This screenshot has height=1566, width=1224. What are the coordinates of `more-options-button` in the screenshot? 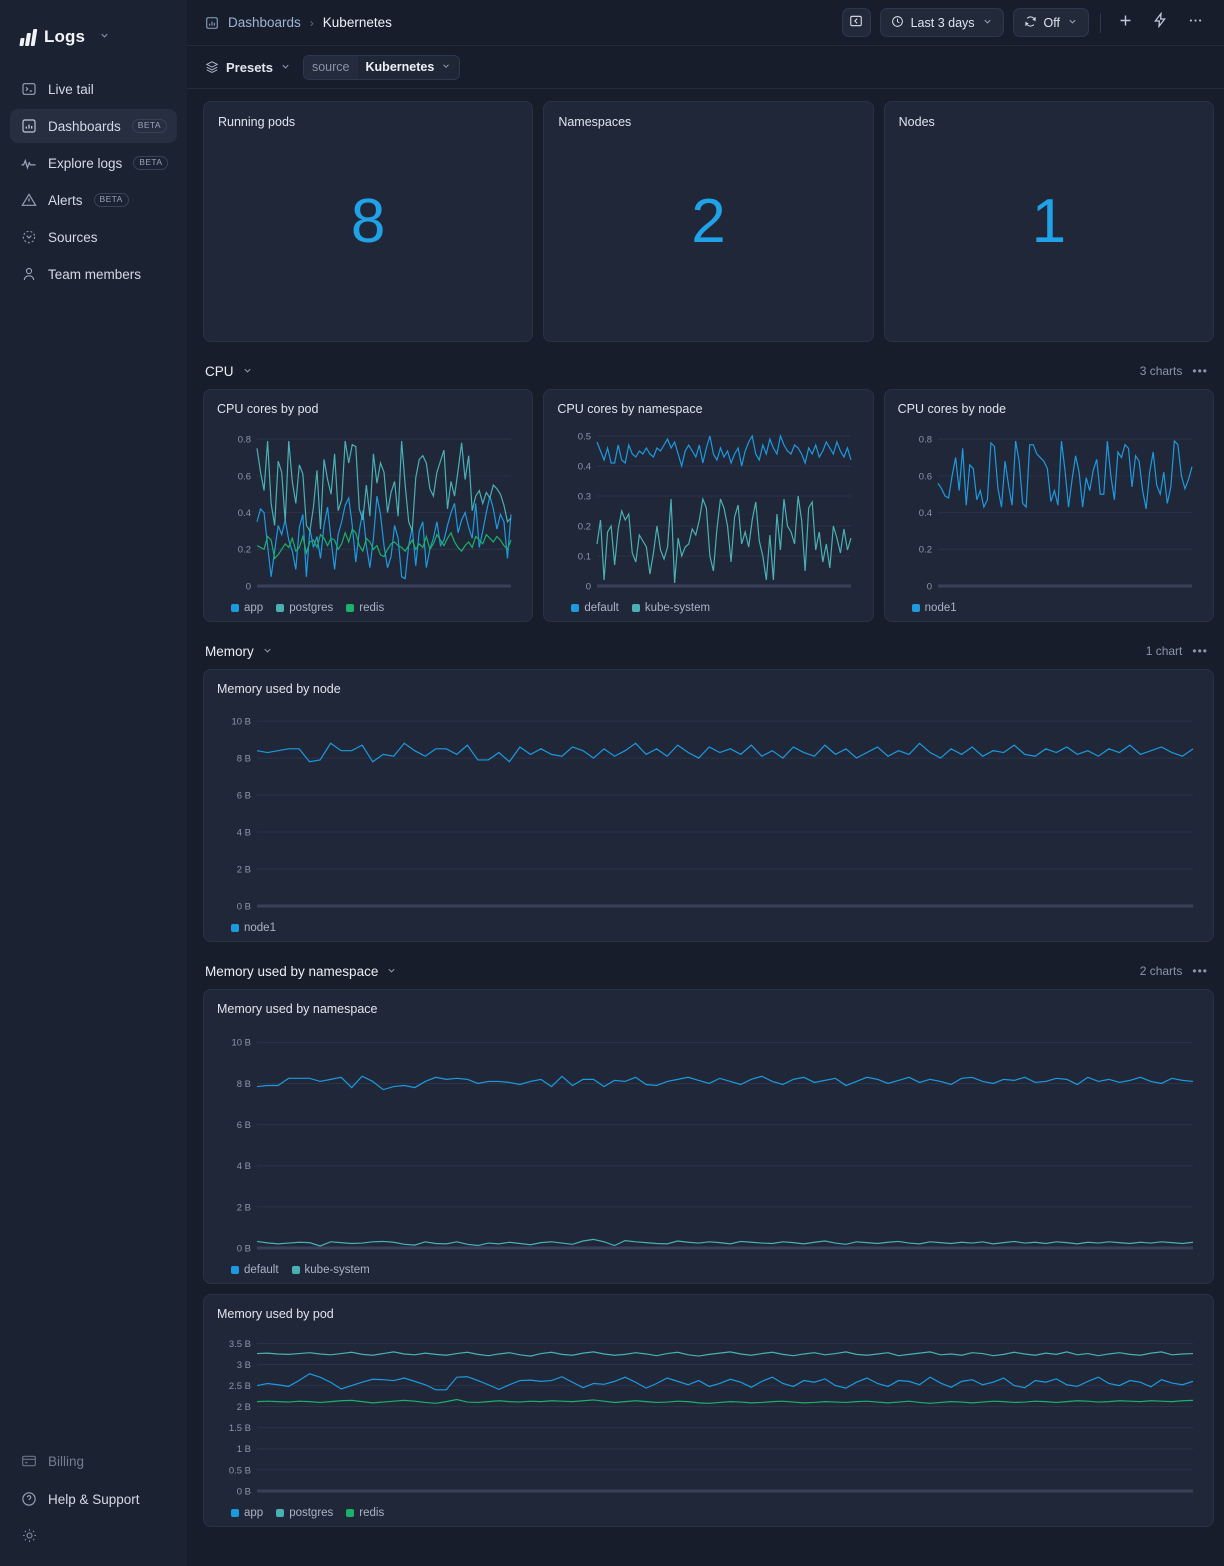 It's located at (1195, 23).